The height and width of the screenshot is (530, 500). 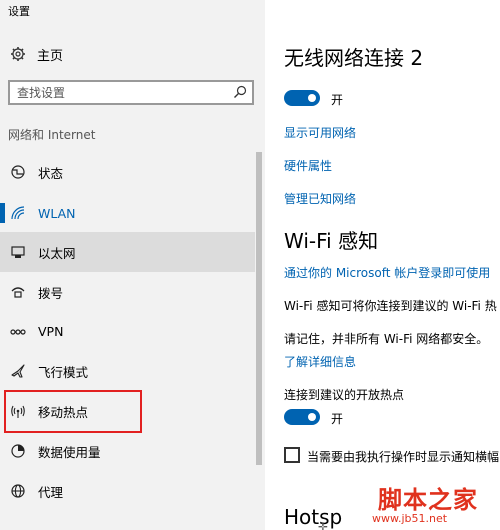 I want to click on notify-banner-checkbox, so click(x=292, y=455).